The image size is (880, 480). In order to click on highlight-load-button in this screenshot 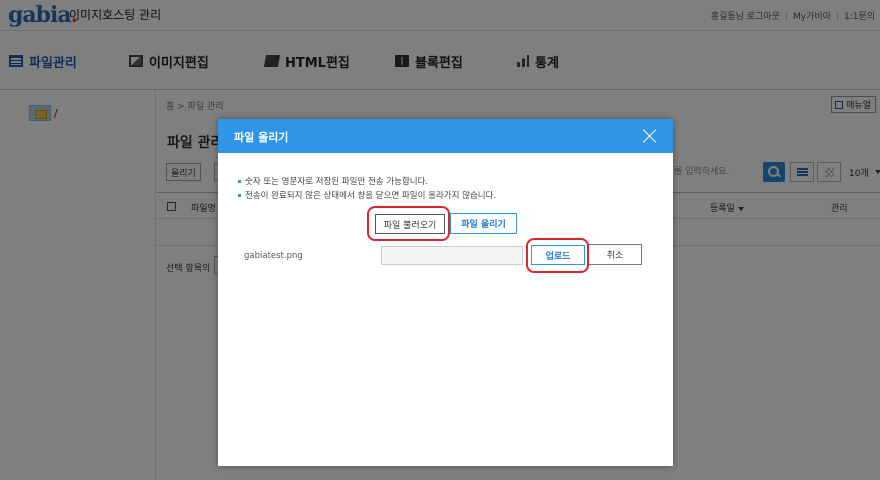, I will do `click(408, 223)`.